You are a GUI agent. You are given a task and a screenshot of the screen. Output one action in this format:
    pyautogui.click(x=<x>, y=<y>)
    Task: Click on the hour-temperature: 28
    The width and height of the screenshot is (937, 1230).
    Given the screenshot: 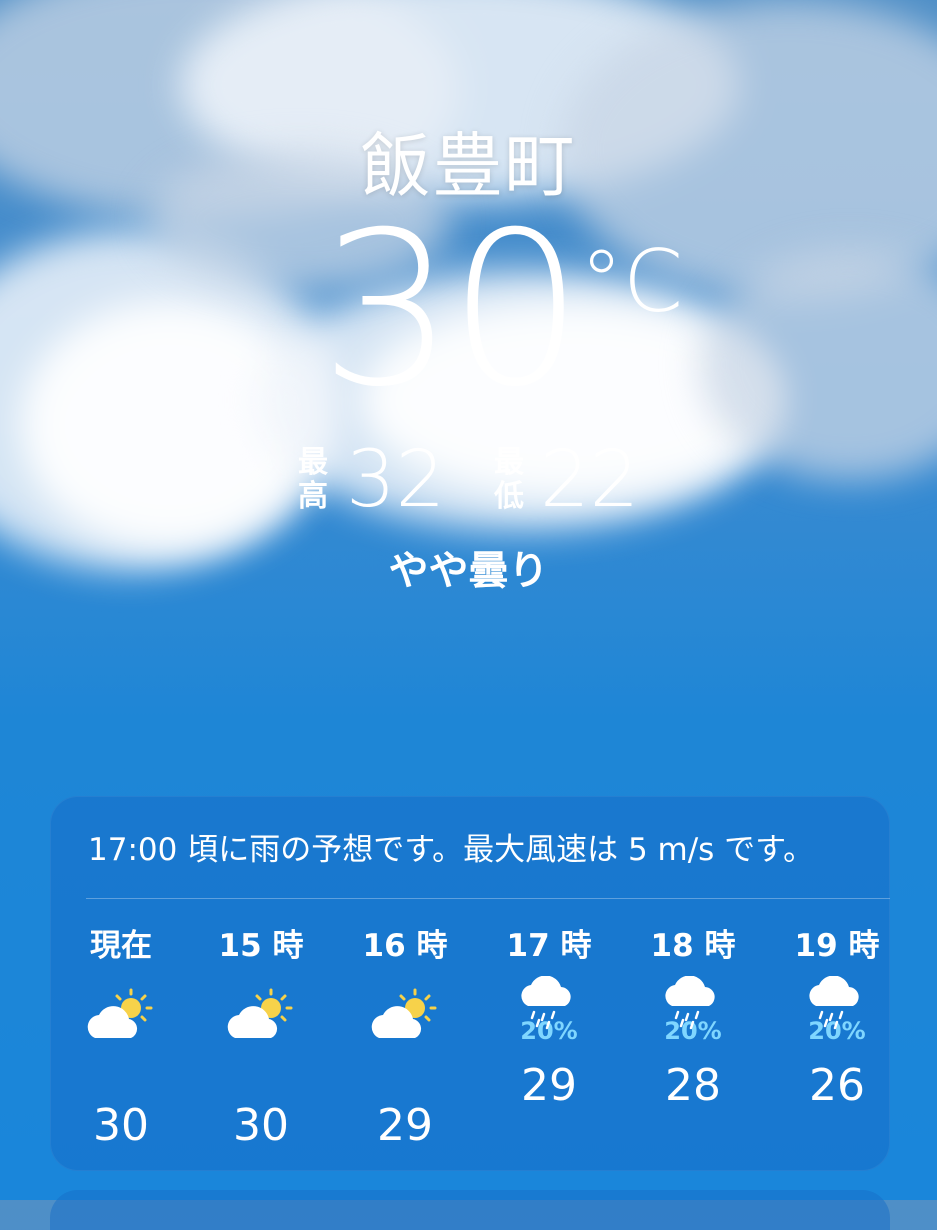 What is the action you would take?
    pyautogui.click(x=693, y=1085)
    